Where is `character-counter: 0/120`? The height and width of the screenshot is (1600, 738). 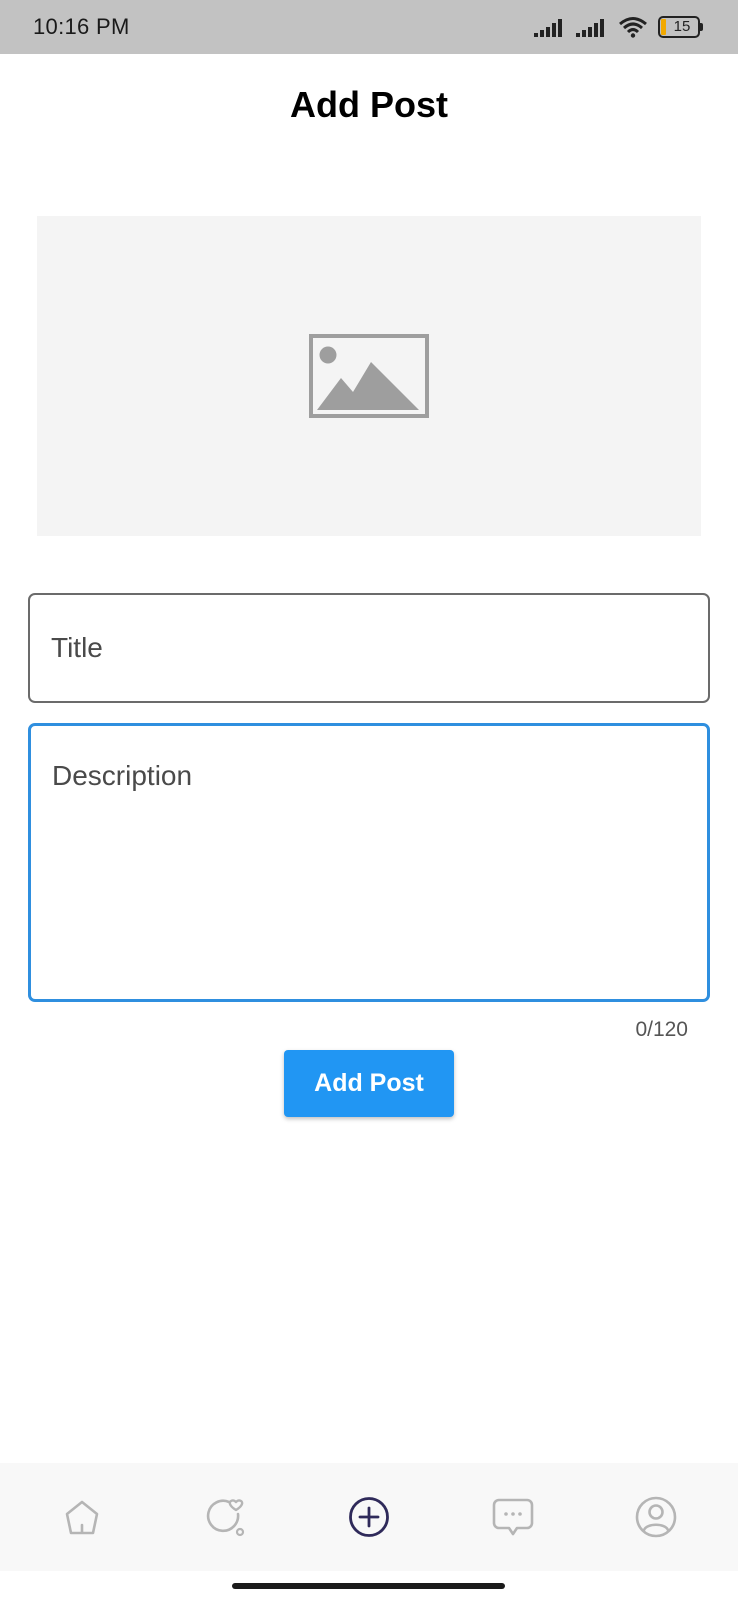 character-counter: 0/120 is located at coordinates (661, 1029).